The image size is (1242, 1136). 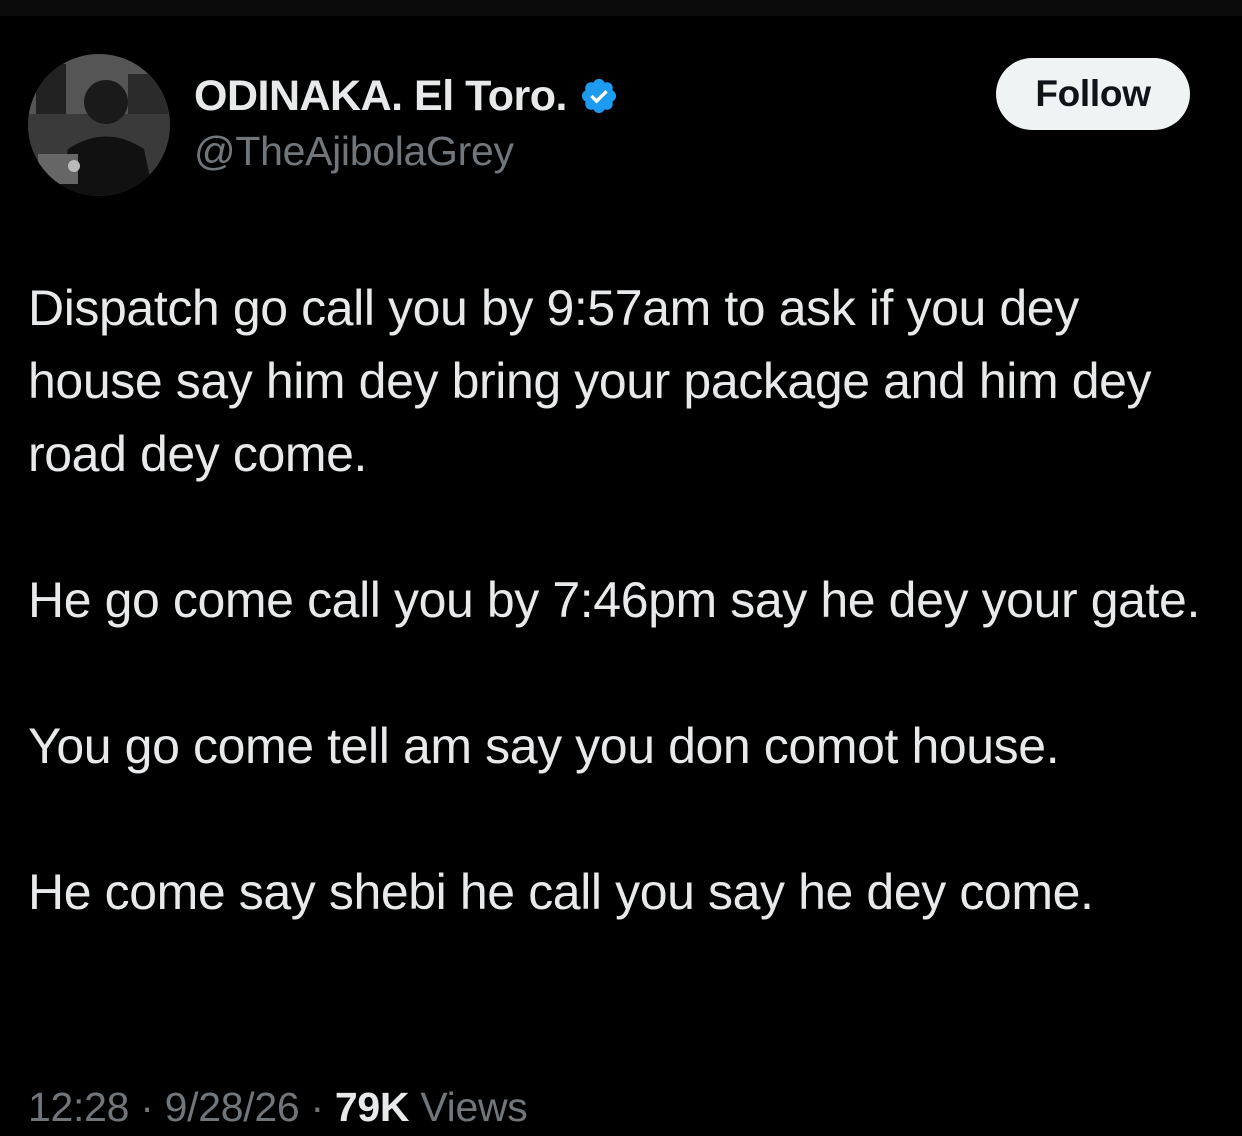 I want to click on avatar-image, so click(x=99, y=125).